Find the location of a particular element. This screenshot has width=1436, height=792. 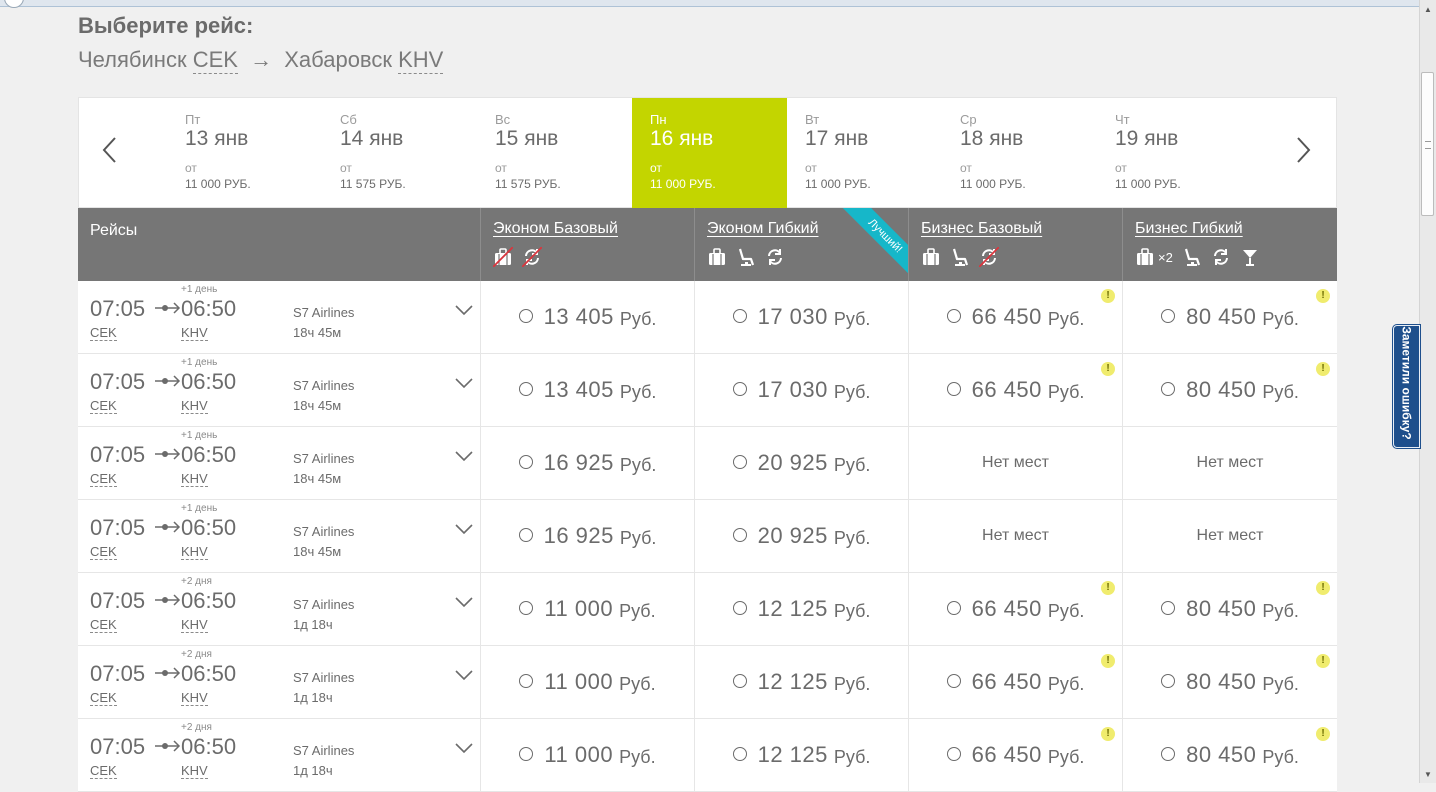

date-min-price: 11 000 РУБ. is located at coordinates (683, 184).